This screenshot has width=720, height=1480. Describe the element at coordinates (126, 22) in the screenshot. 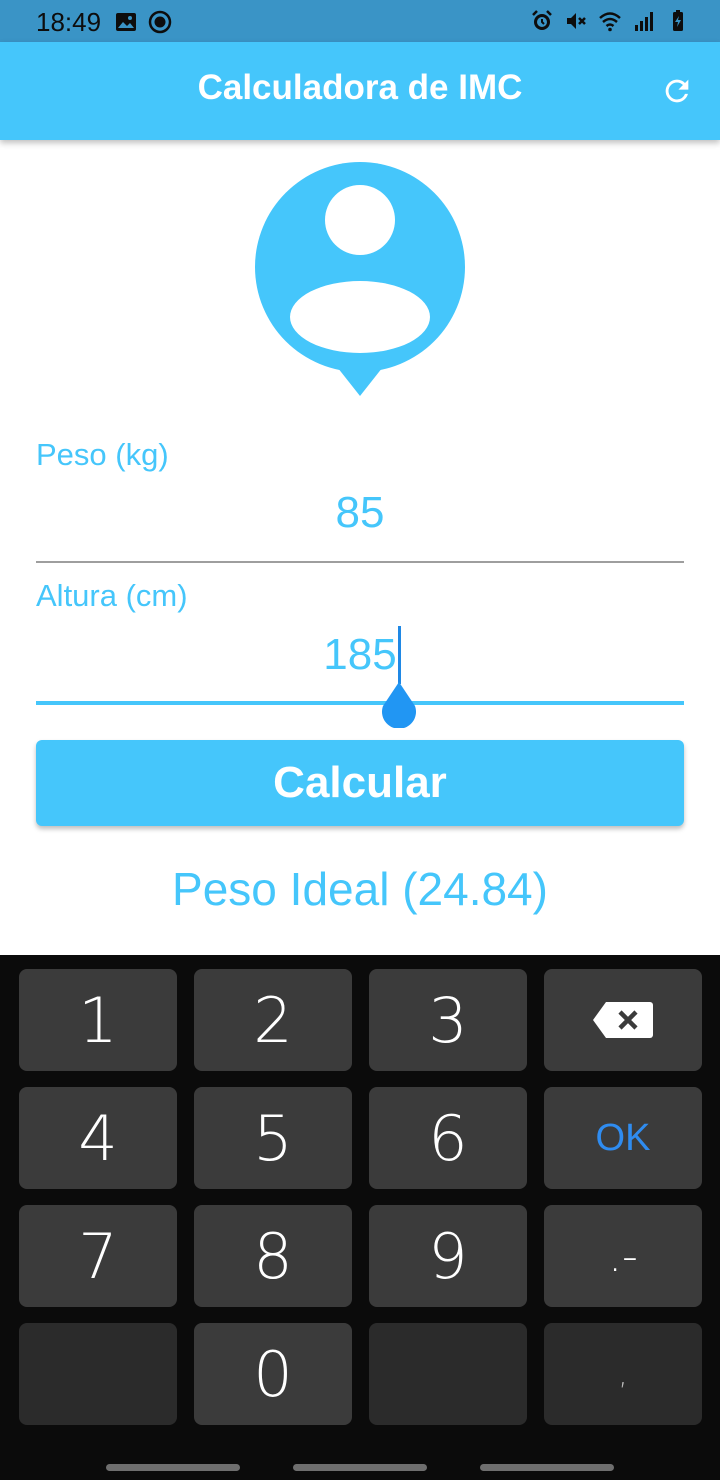

I see `image-icon` at that location.